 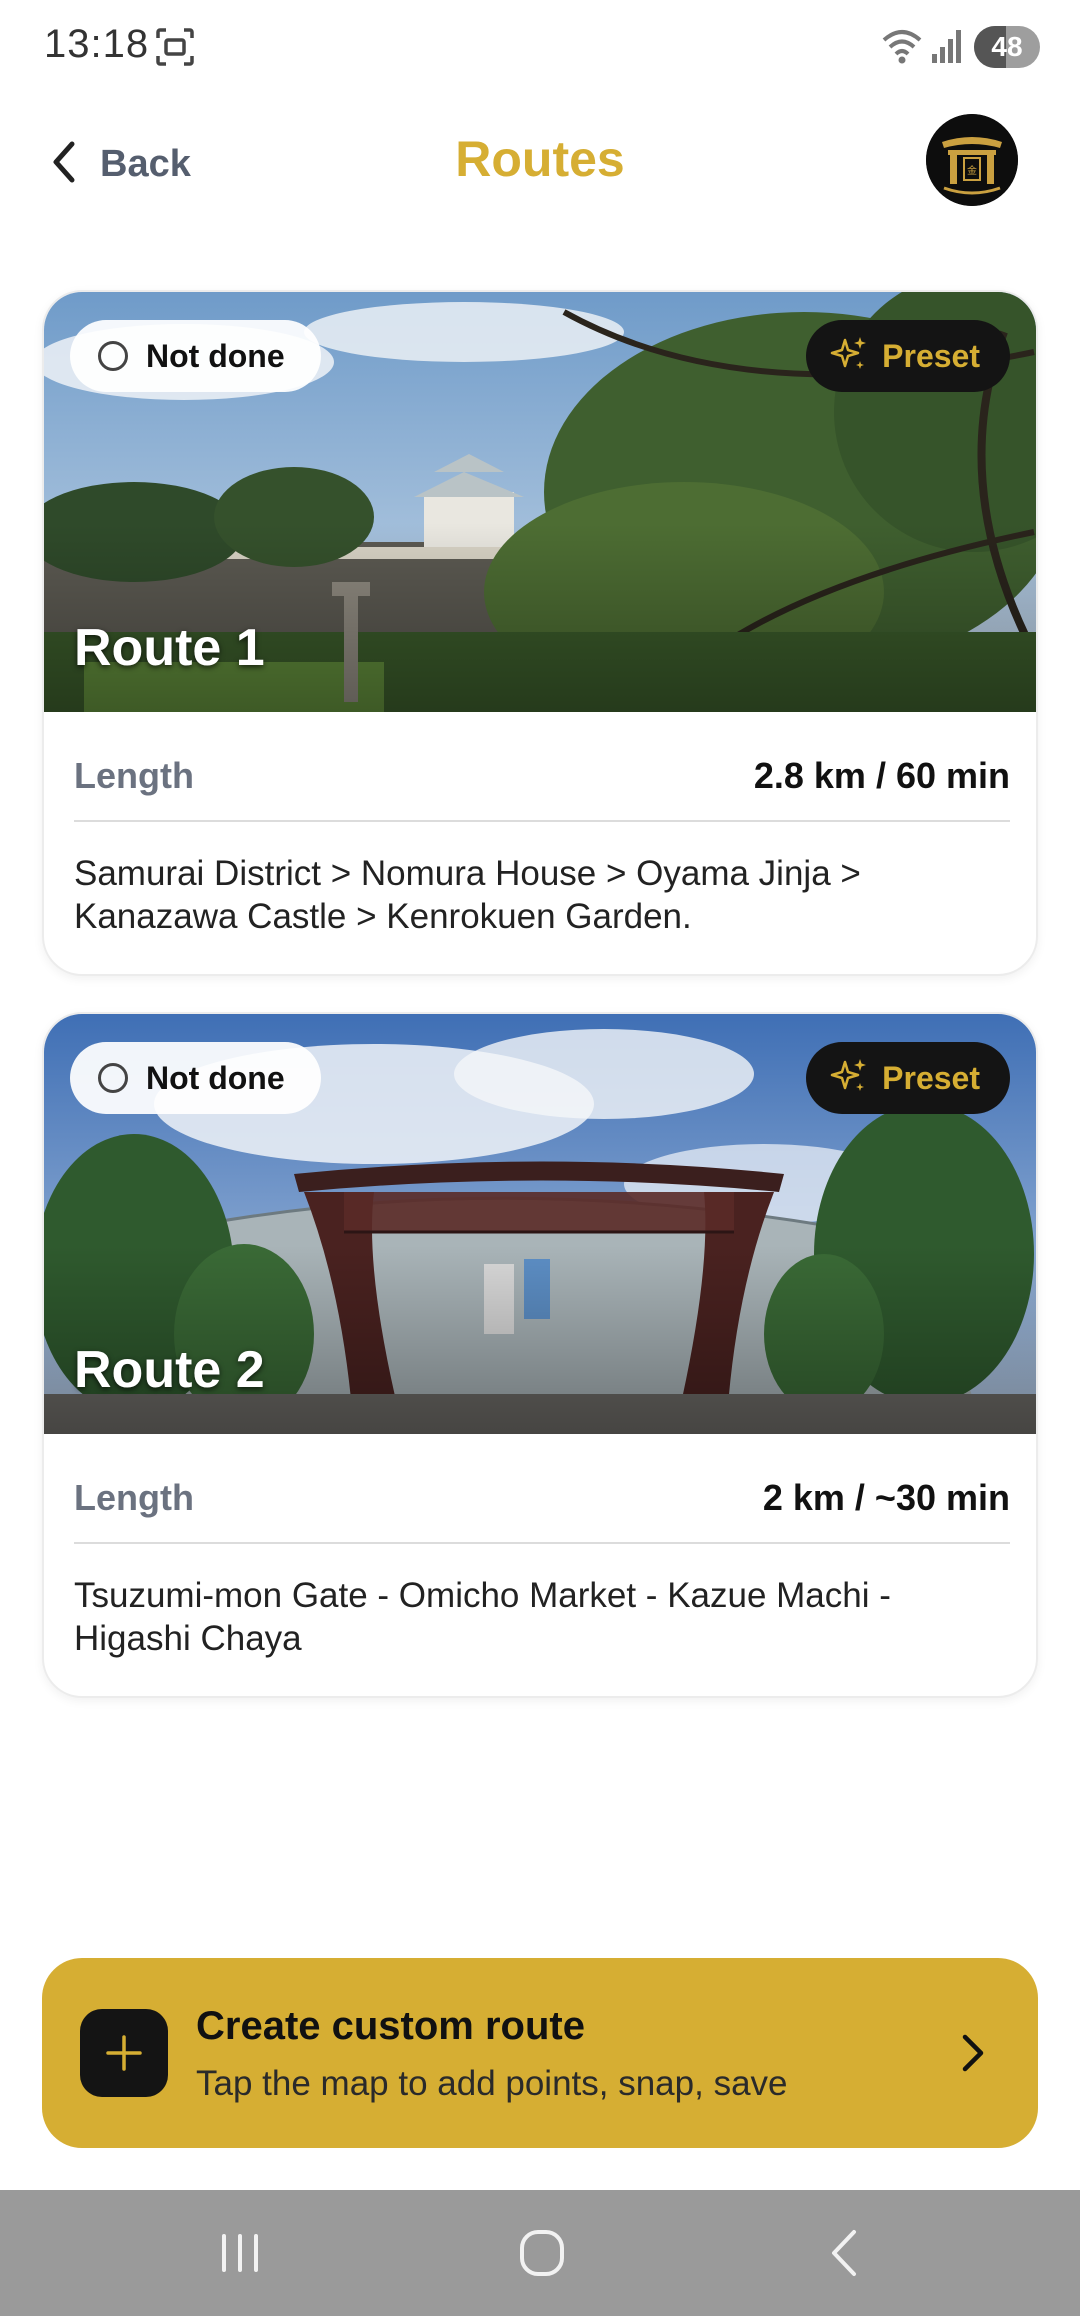 What do you see at coordinates (542, 1543) in the screenshot?
I see `route-2-divider` at bounding box center [542, 1543].